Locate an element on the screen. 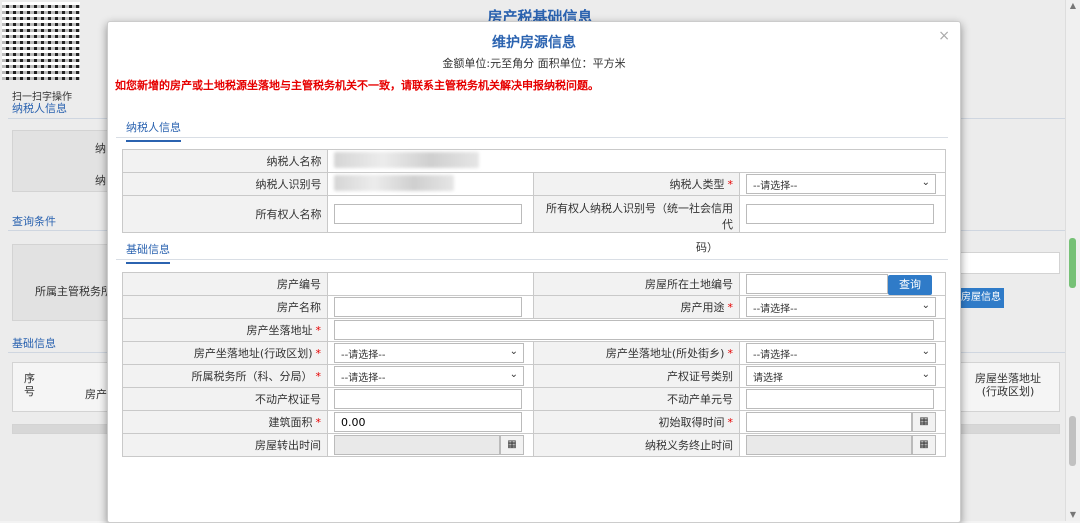 This screenshot has height=523, width=1080. taxpayer-type-select: --请选择-- ⌄ is located at coordinates (840, 184).